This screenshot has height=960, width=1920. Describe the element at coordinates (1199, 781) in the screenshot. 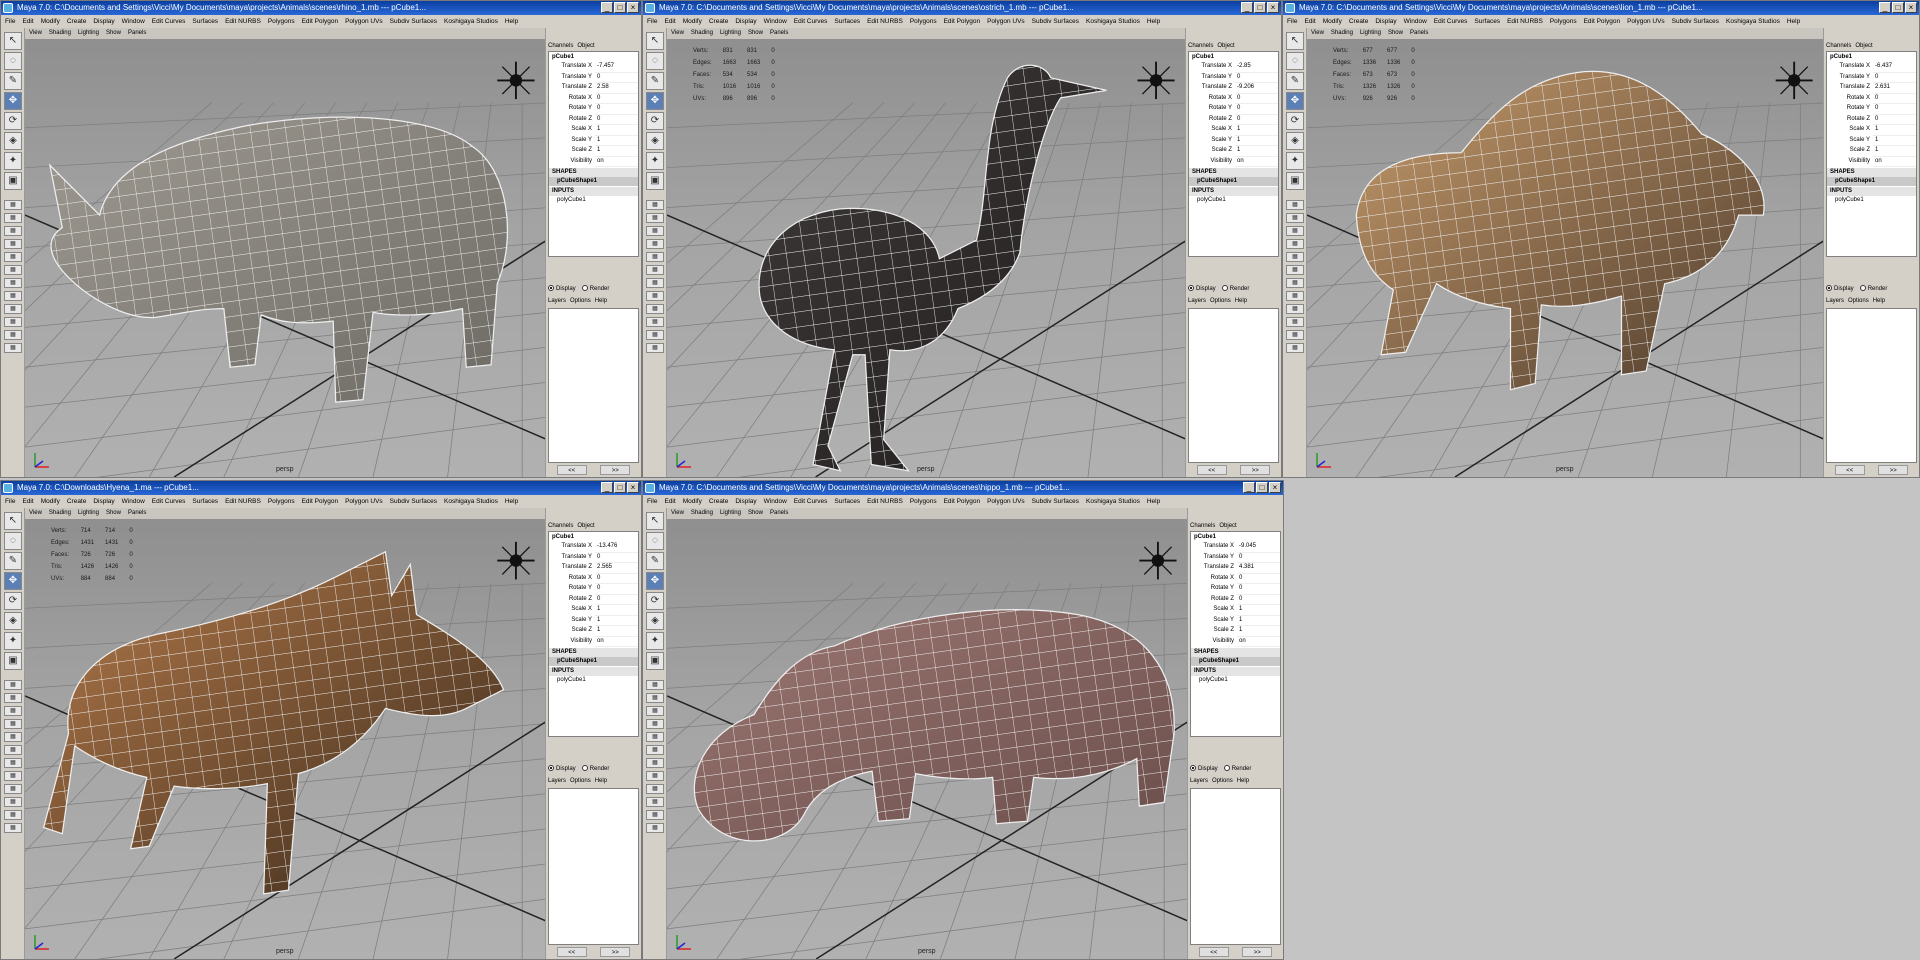

I see `layer-menu-layers: Layers` at that location.